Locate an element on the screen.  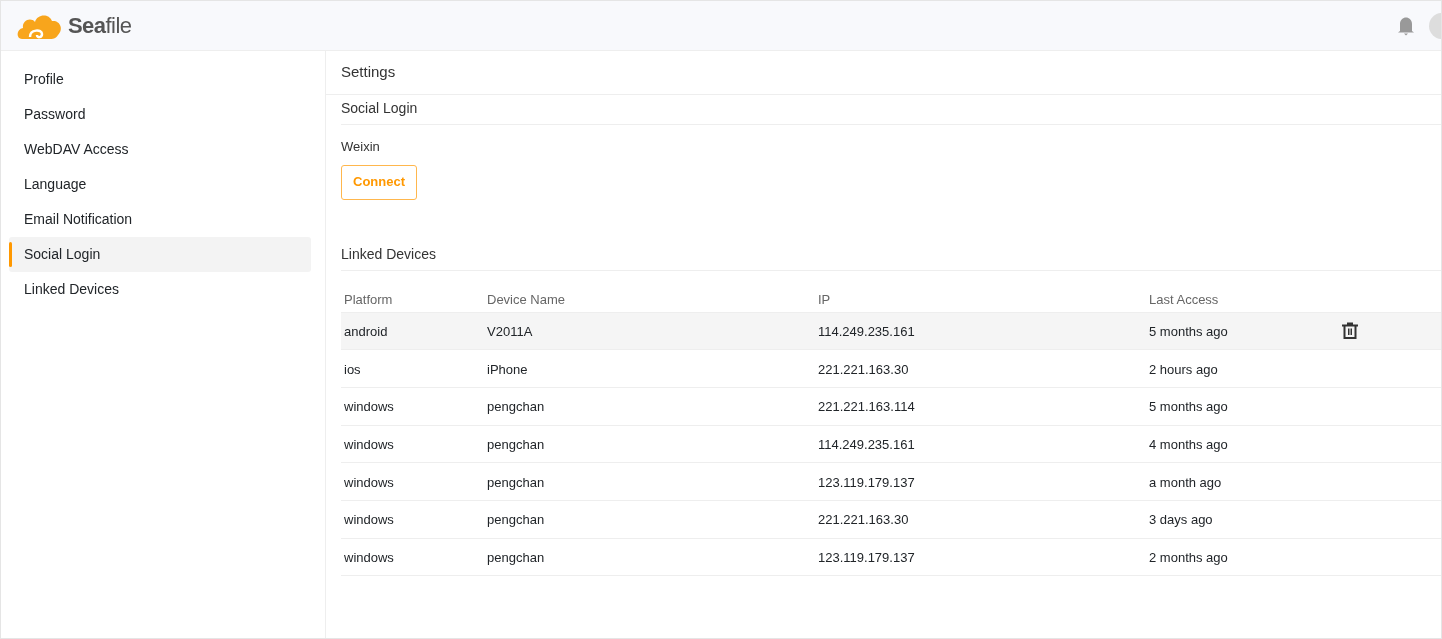
table-cell: ios is located at coordinates (352, 369).